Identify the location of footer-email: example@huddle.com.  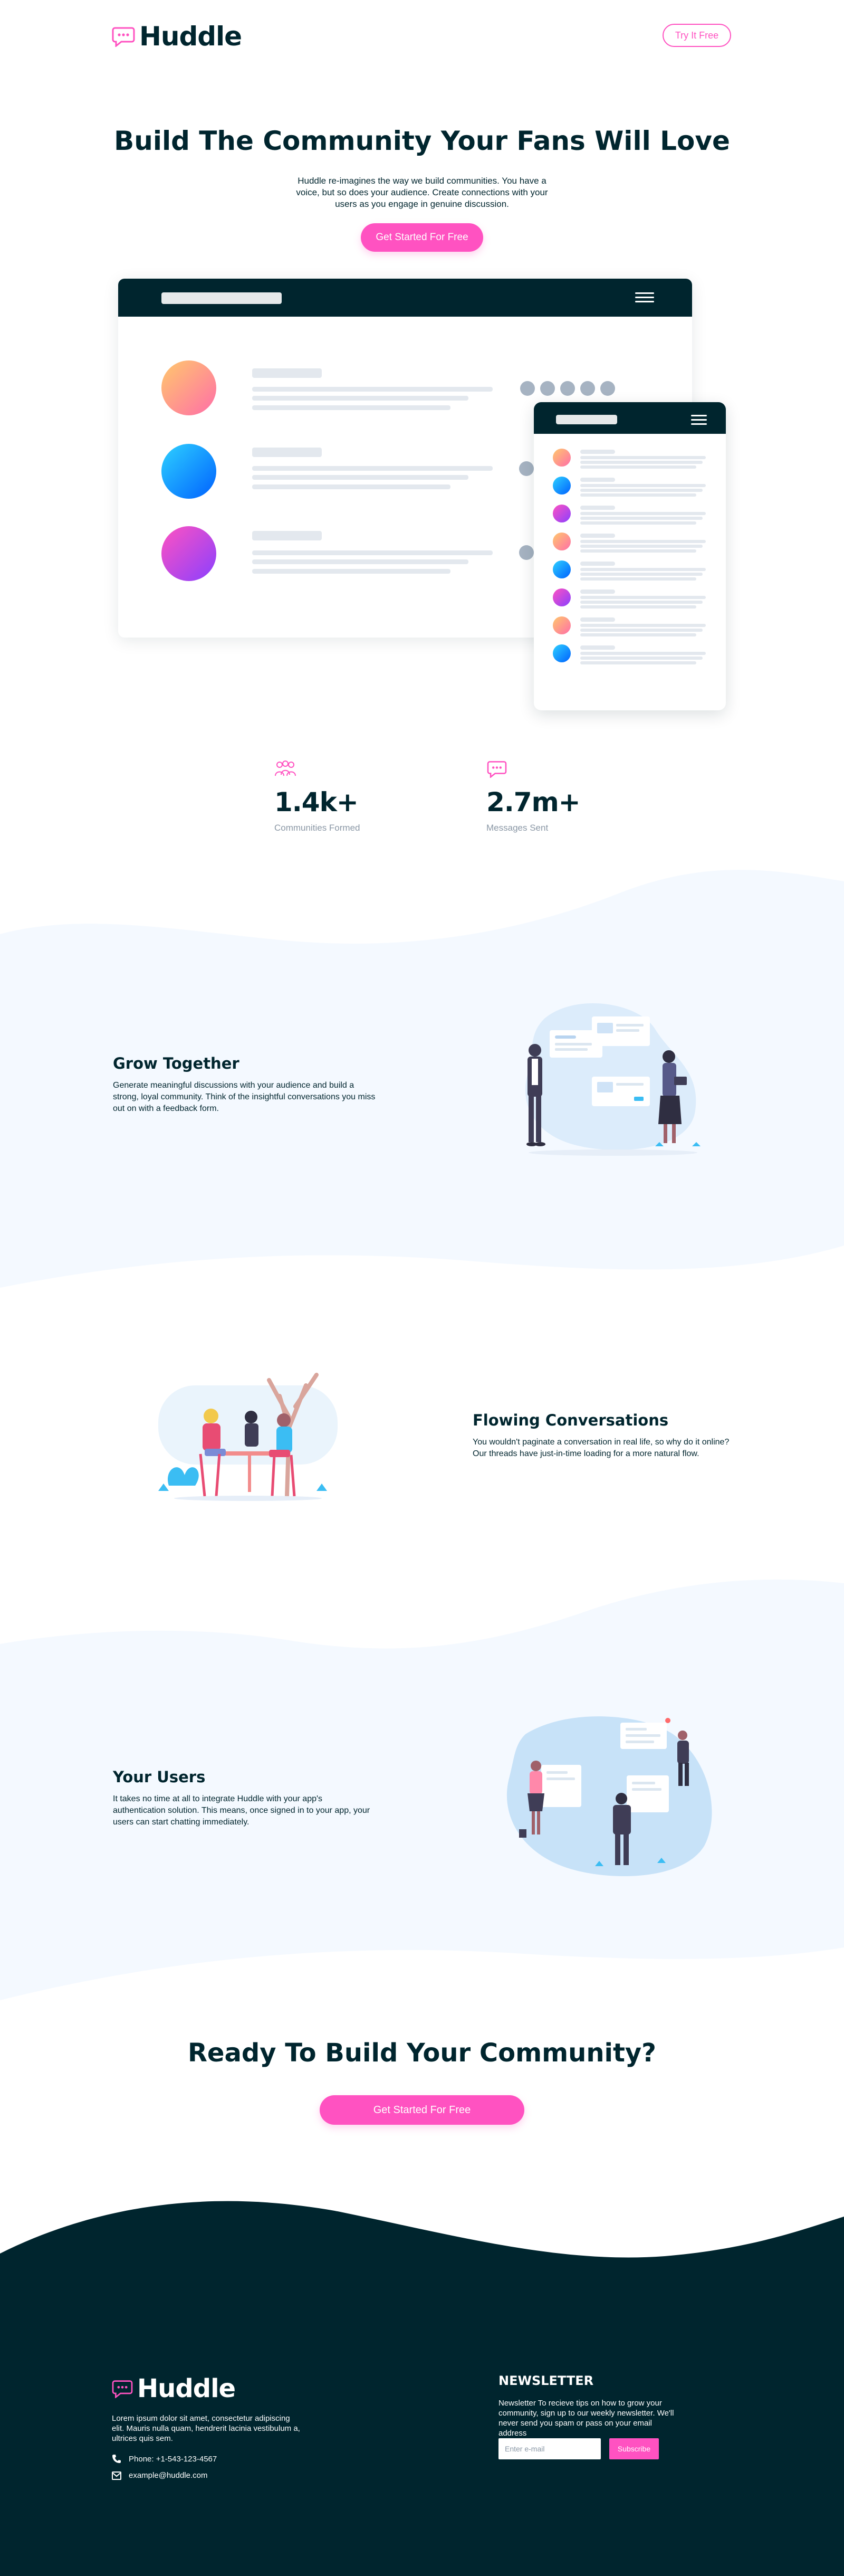
(159, 2475).